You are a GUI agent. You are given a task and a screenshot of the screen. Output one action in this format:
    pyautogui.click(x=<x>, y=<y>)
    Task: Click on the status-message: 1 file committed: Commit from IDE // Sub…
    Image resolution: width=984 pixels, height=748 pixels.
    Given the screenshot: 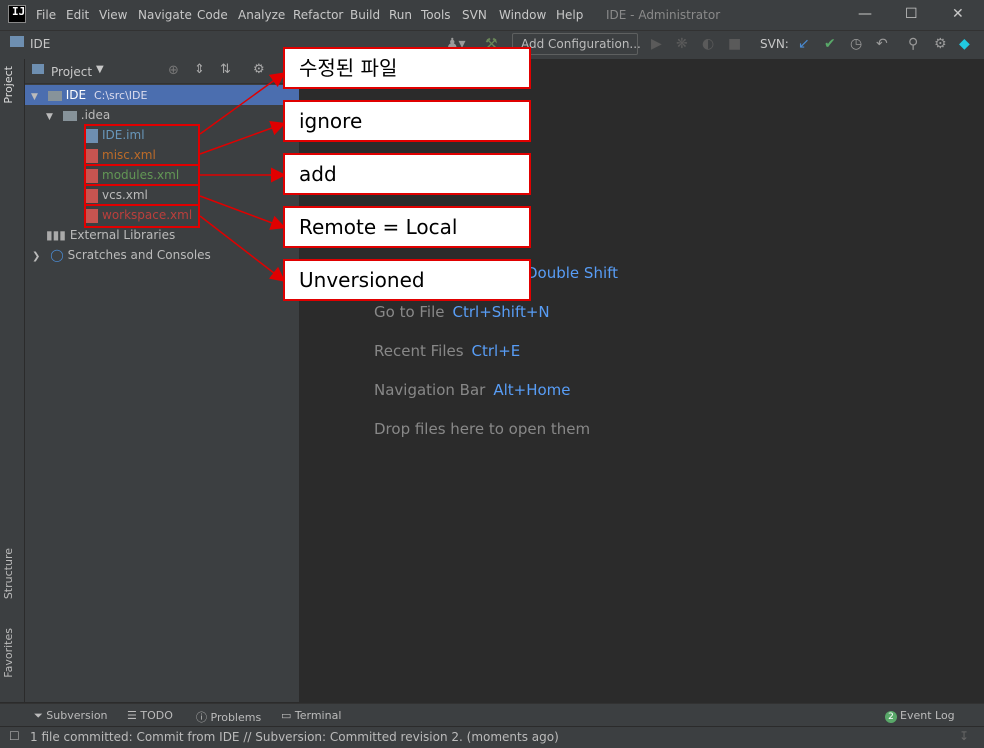 What is the action you would take?
    pyautogui.click(x=294, y=737)
    